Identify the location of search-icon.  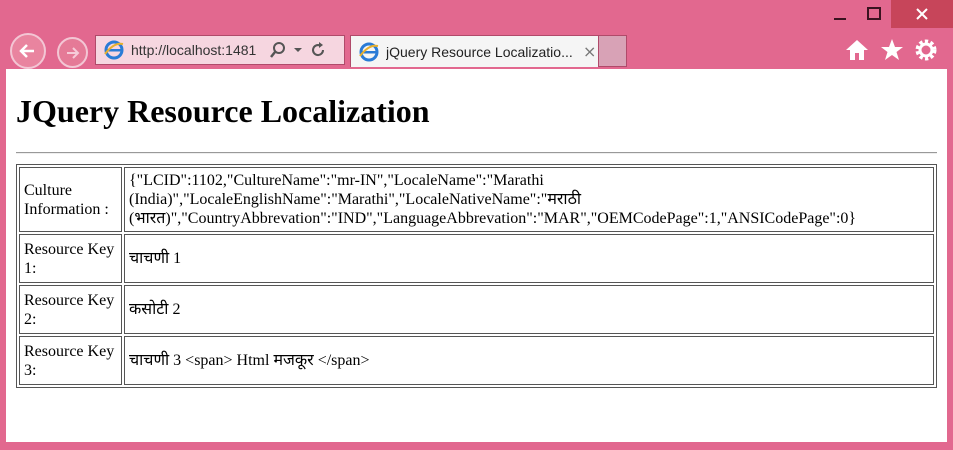
(278, 50).